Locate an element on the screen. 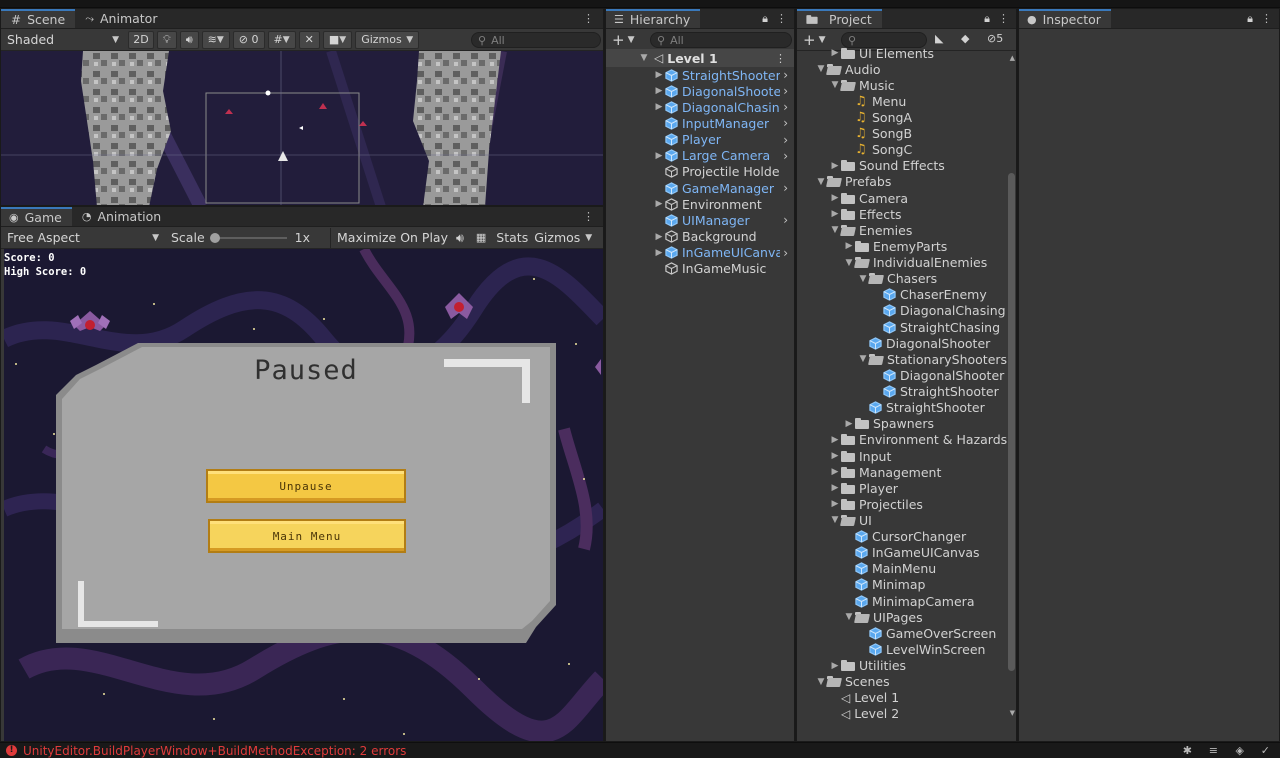 The height and width of the screenshot is (758, 1280). project-item: DiagonalChasing is located at coordinates (938, 311).